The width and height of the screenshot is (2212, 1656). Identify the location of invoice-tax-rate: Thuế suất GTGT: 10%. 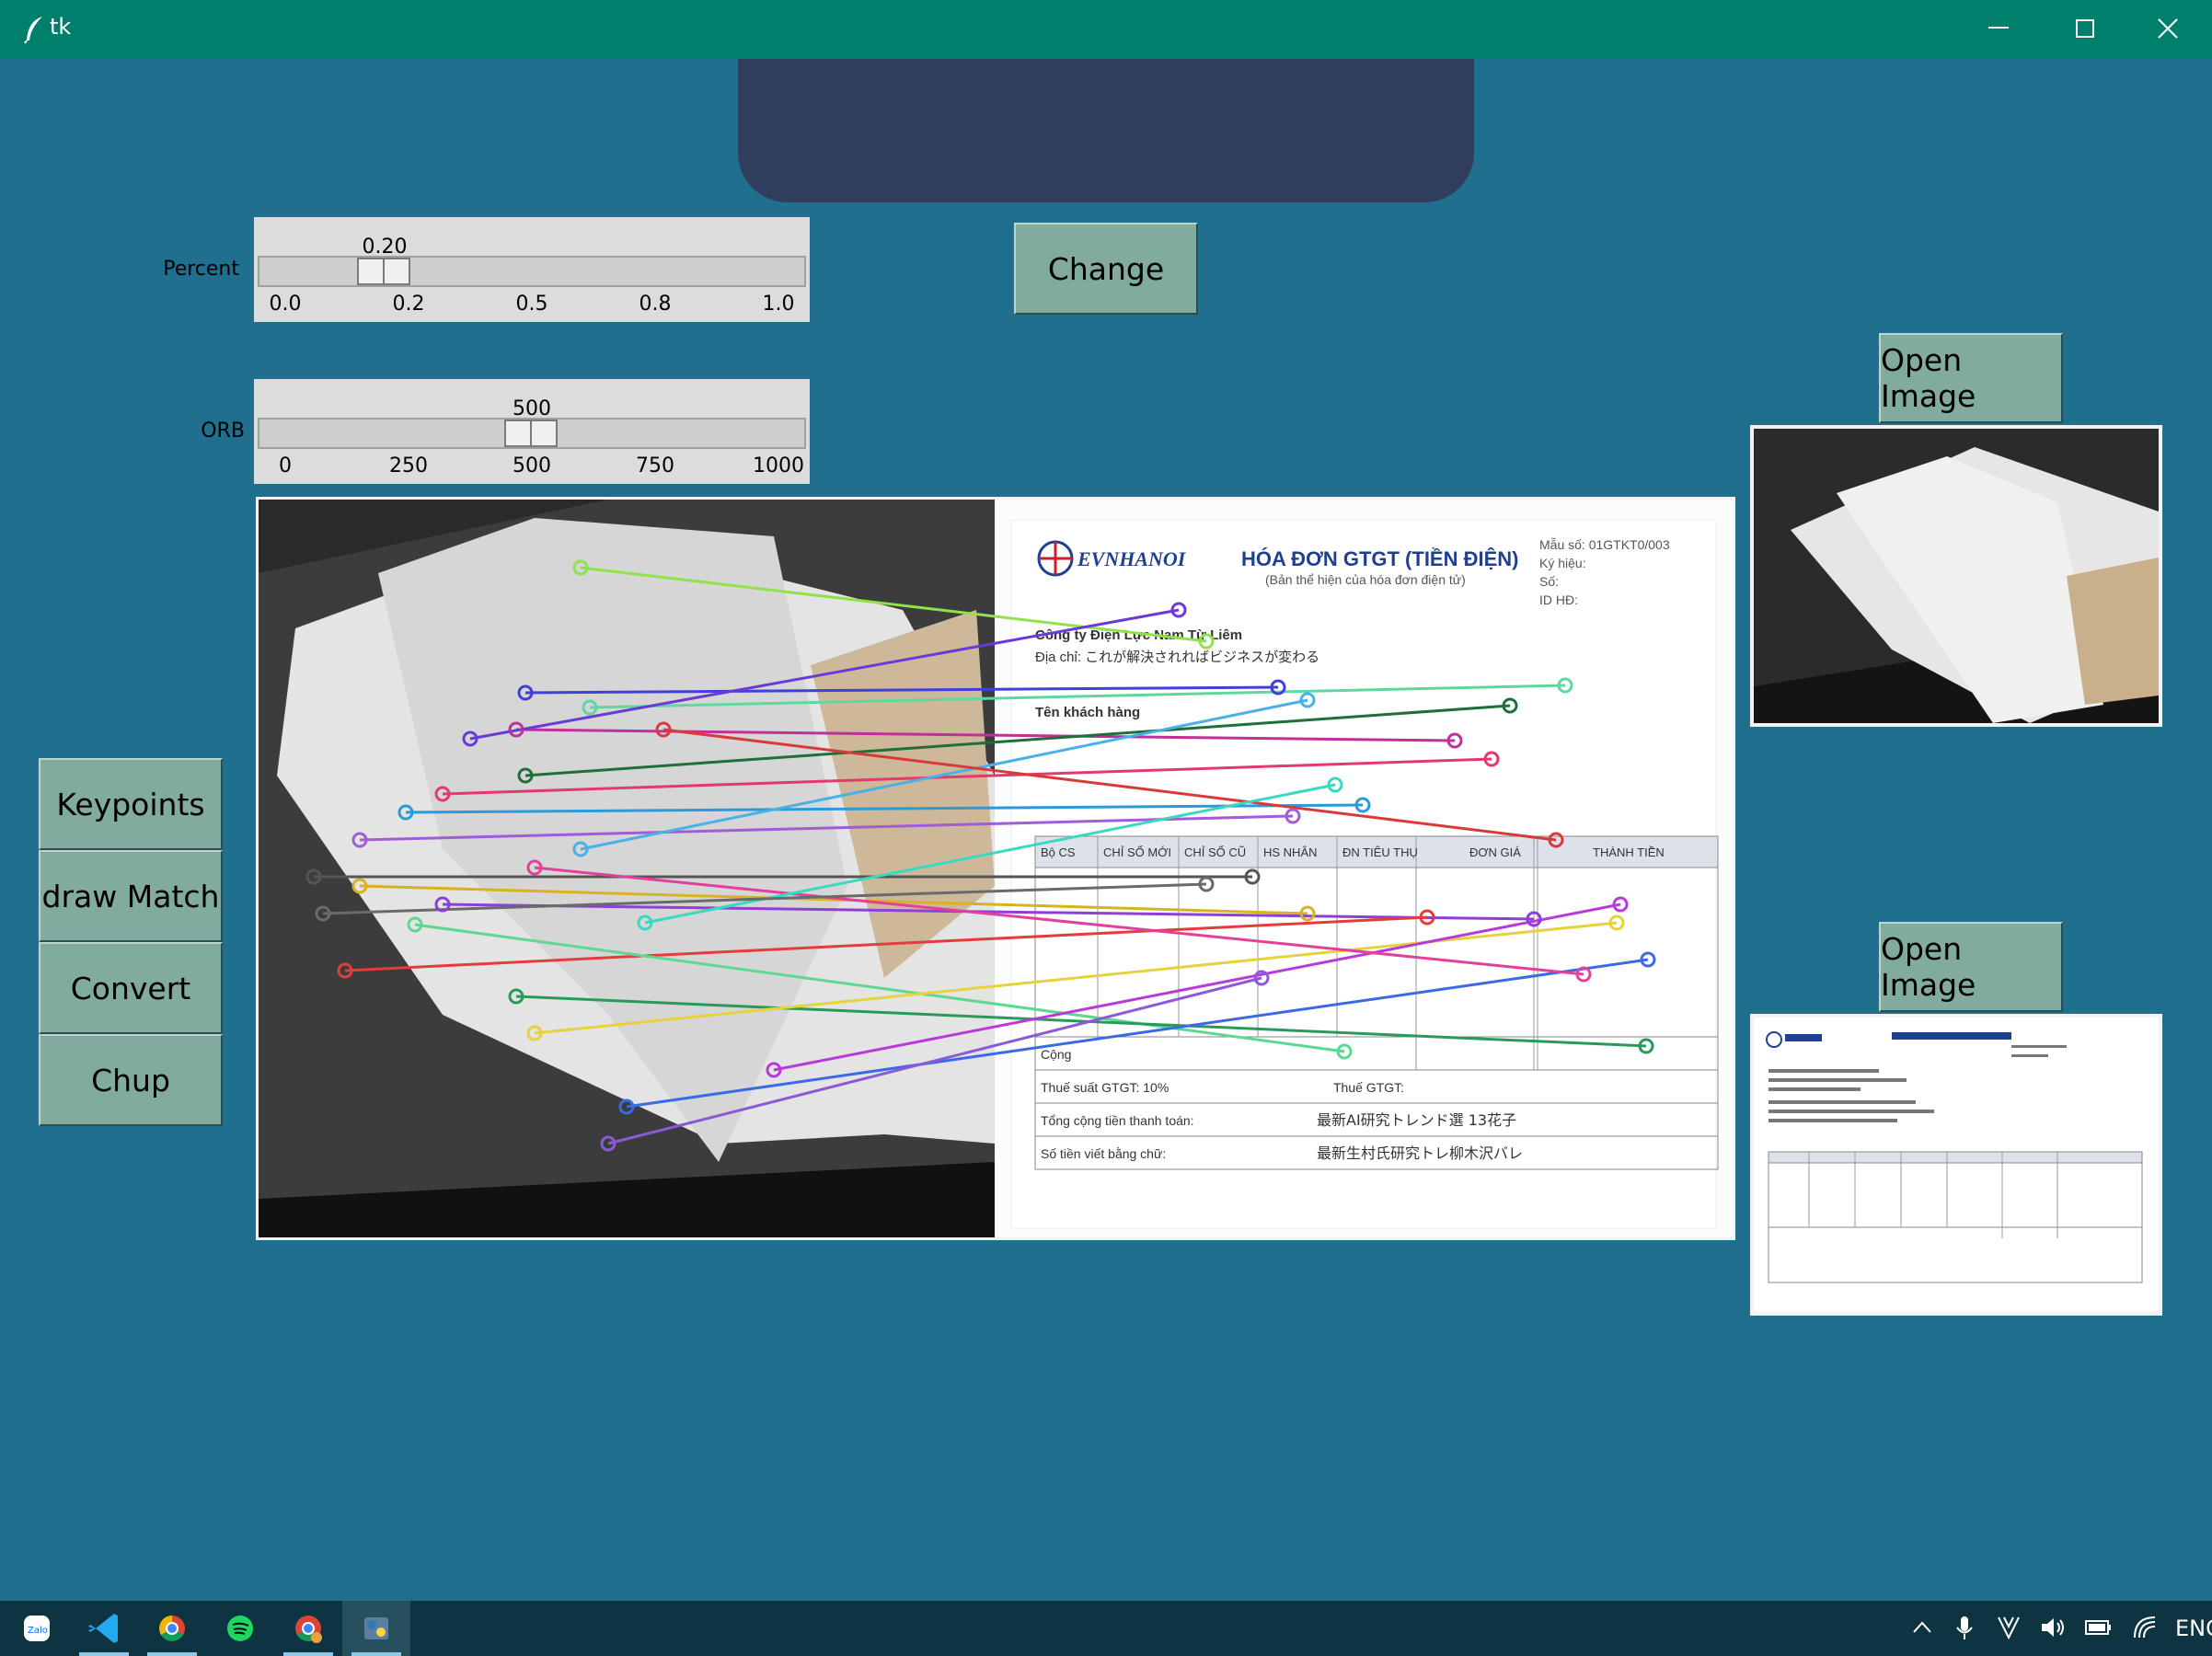
(1105, 1087).